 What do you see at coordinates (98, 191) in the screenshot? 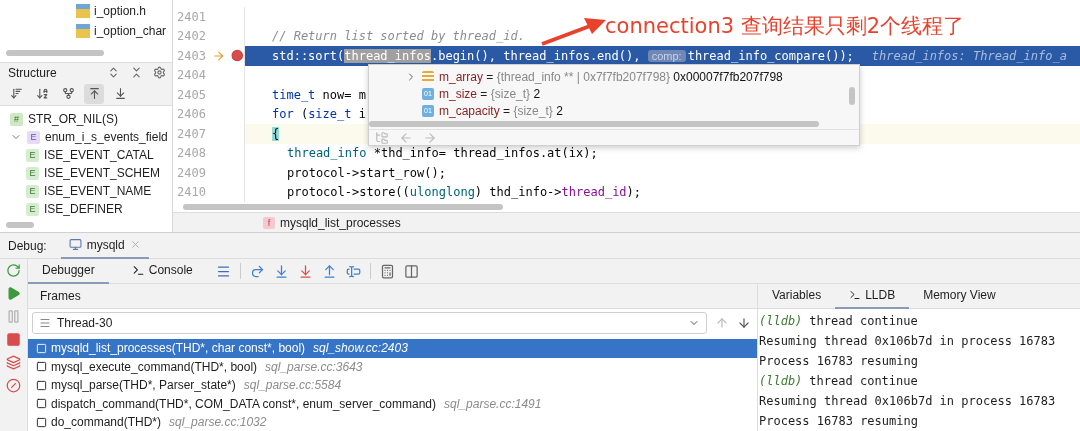
I see `structure-item: ISE_EVENT_NAME` at bounding box center [98, 191].